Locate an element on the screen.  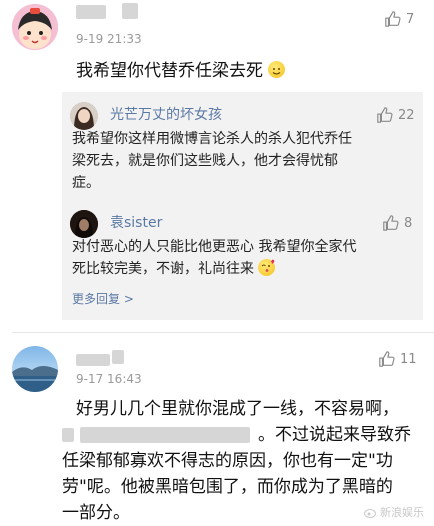
reply-username: 袁sister is located at coordinates (136, 222).